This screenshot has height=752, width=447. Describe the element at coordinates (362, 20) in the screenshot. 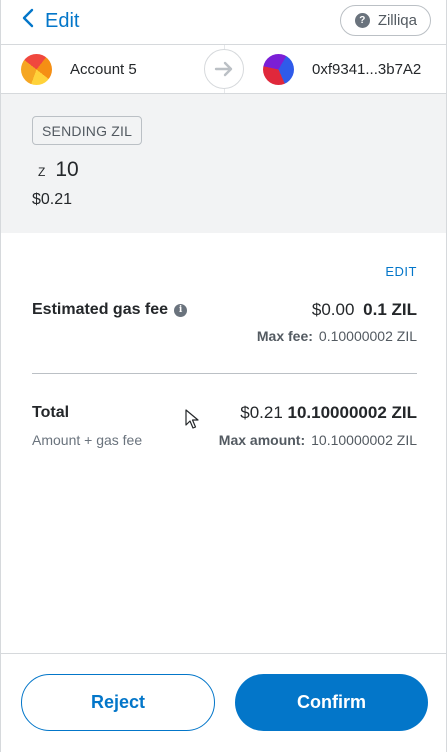

I see `question-icon: ?` at that location.